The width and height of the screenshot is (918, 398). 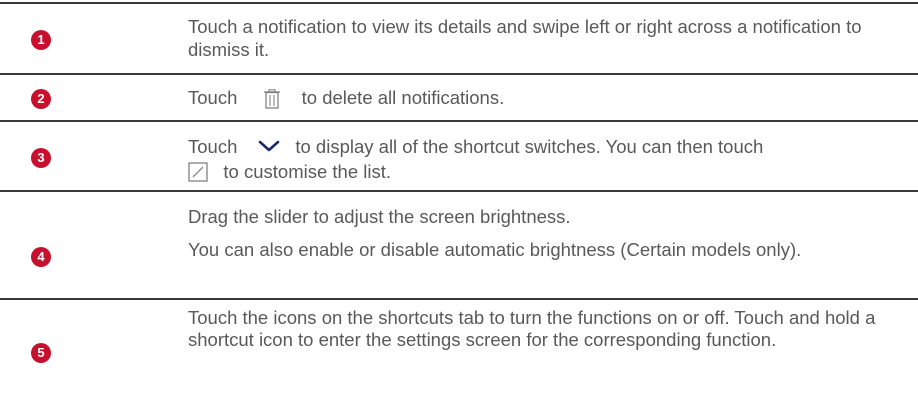 I want to click on trash-icon, so click(x=272, y=99).